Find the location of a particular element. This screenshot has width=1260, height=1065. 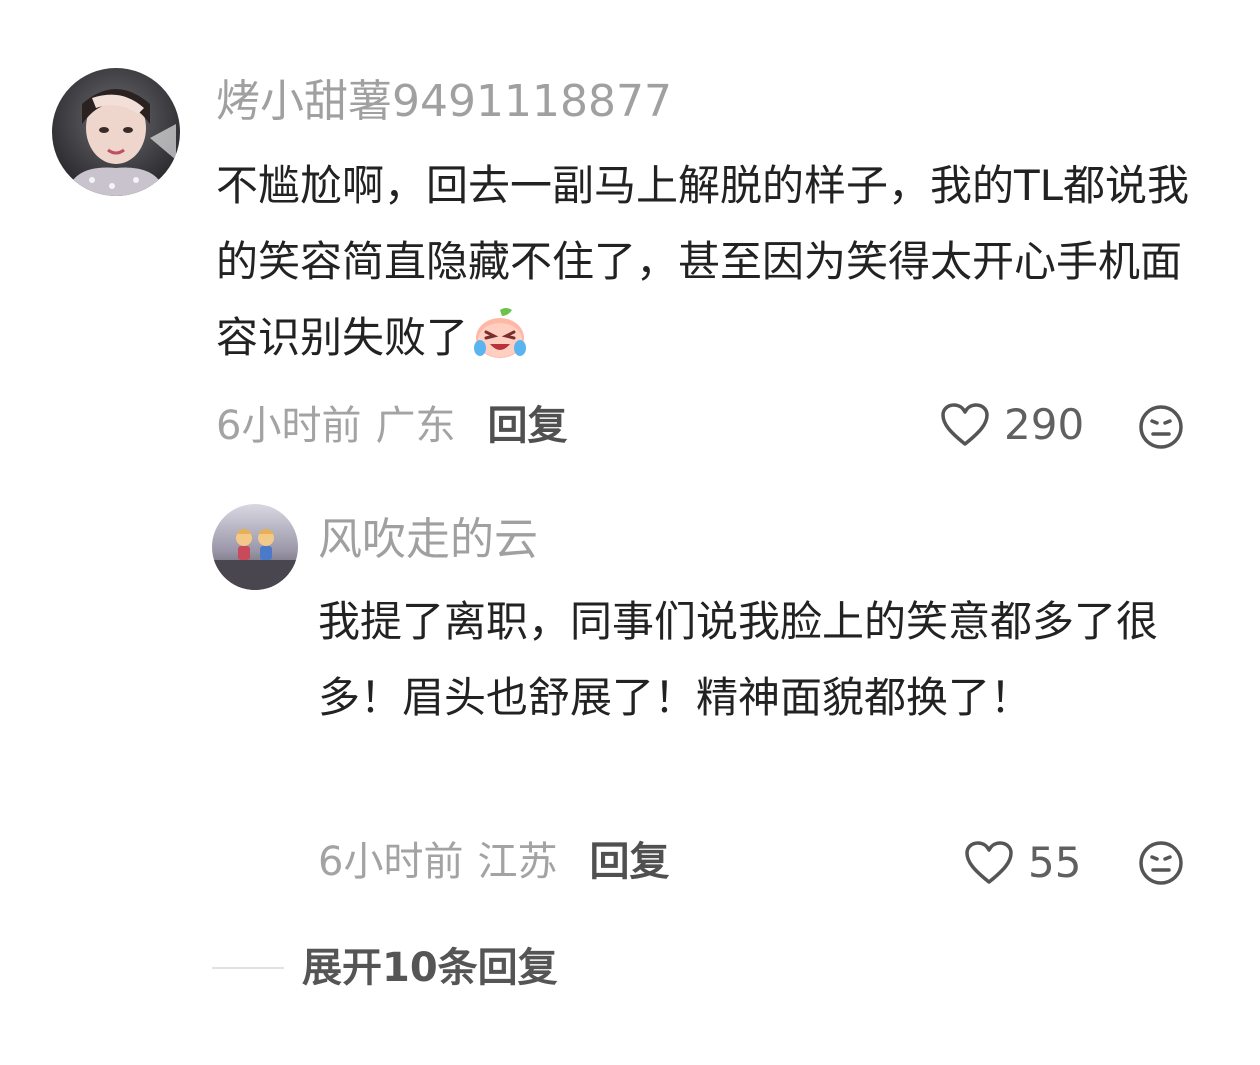

reply-like-button: 55 is located at coordinates (1022, 863).